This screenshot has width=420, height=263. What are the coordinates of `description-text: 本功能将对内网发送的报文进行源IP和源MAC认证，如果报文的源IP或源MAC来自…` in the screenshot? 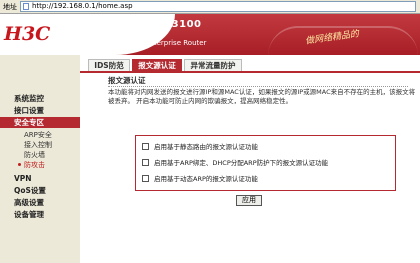 It's located at (262, 96).